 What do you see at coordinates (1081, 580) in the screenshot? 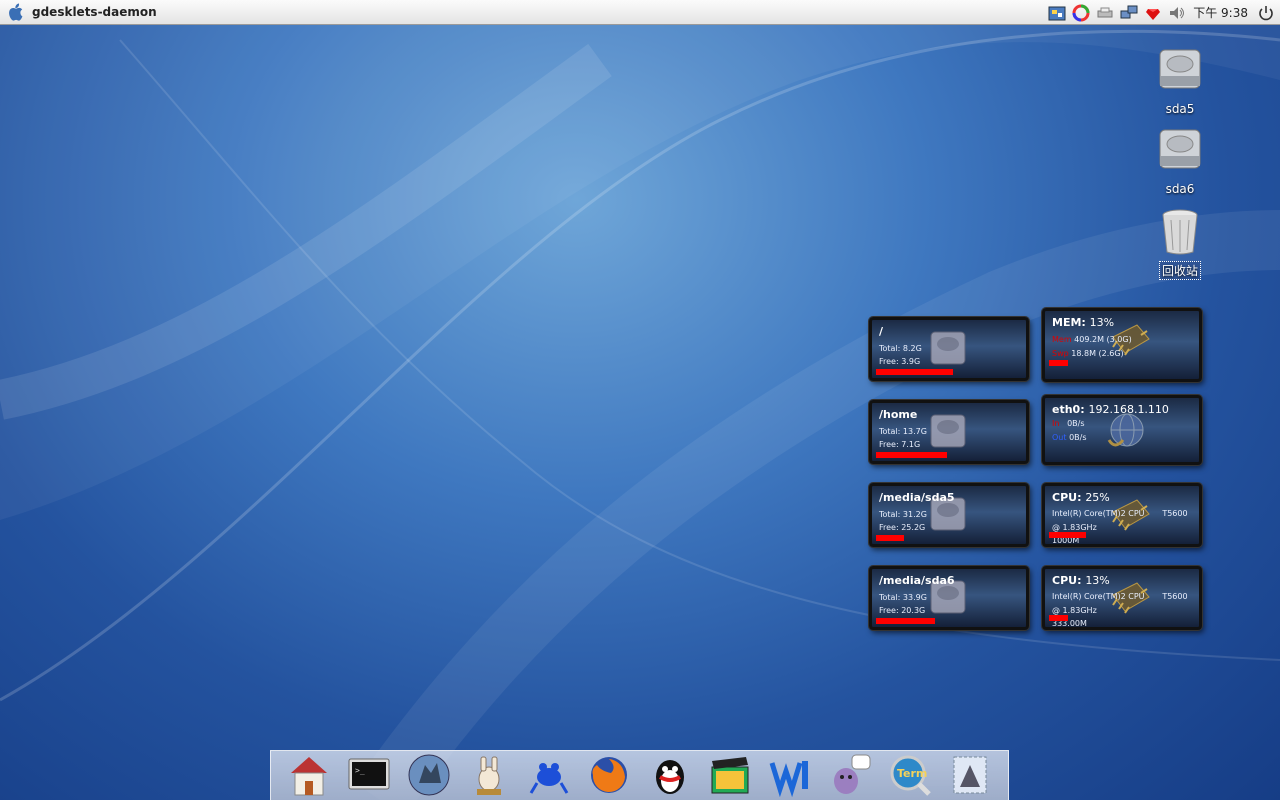
I see `cpu-title: CPU: 13%` at bounding box center [1081, 580].